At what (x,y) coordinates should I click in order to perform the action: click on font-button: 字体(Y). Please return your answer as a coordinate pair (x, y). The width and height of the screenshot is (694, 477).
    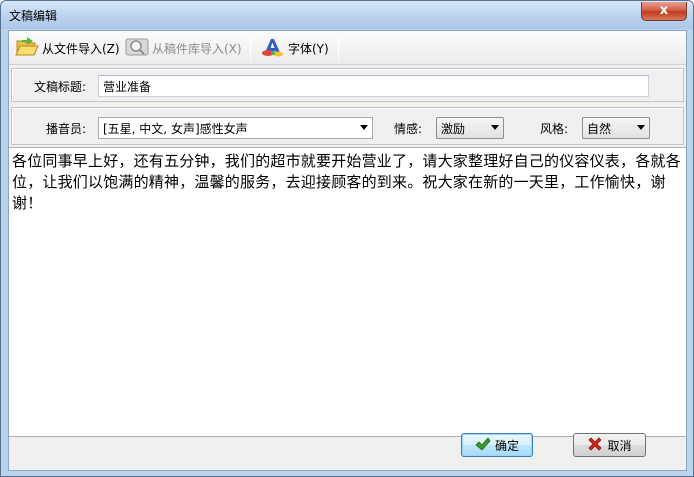
    Looking at the image, I should click on (295, 48).